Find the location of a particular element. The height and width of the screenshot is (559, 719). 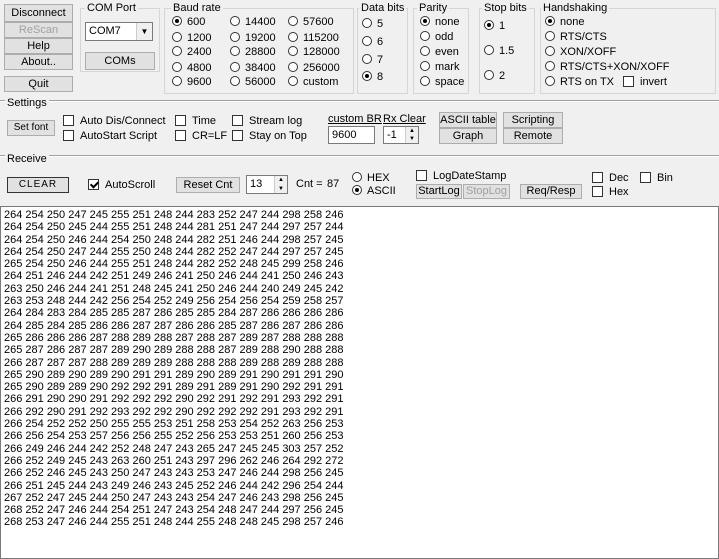

stop-bits-title: Stop bits is located at coordinates (505, 8).